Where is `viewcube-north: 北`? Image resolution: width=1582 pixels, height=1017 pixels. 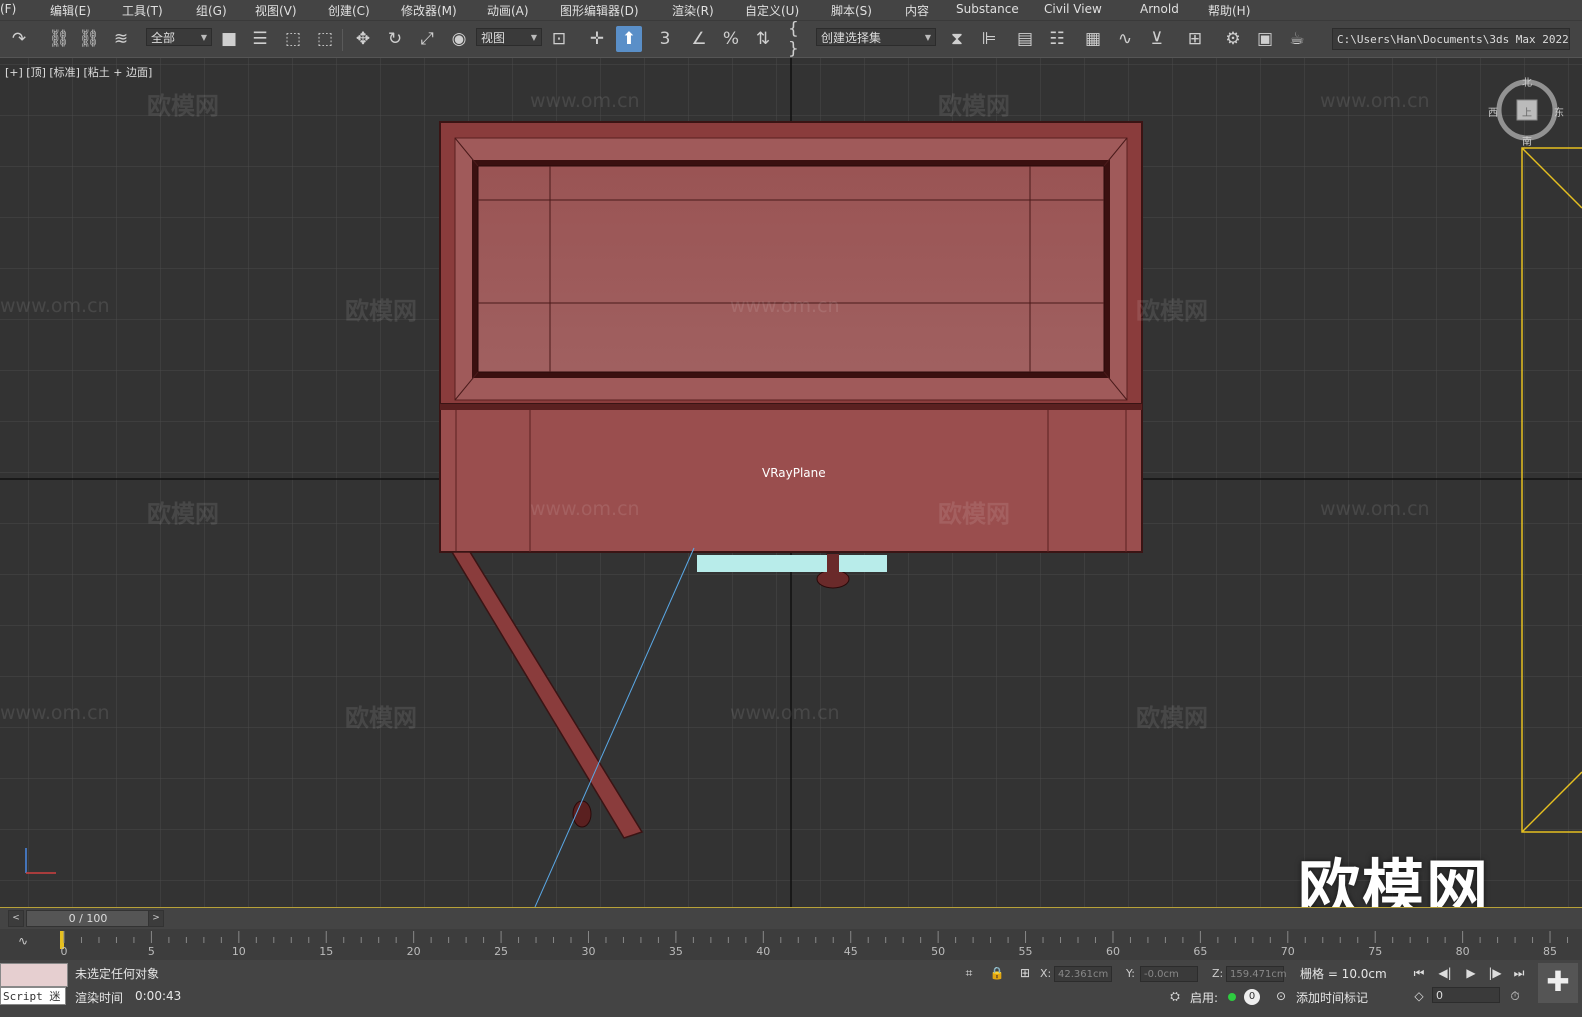 viewcube-north: 北 is located at coordinates (1527, 81).